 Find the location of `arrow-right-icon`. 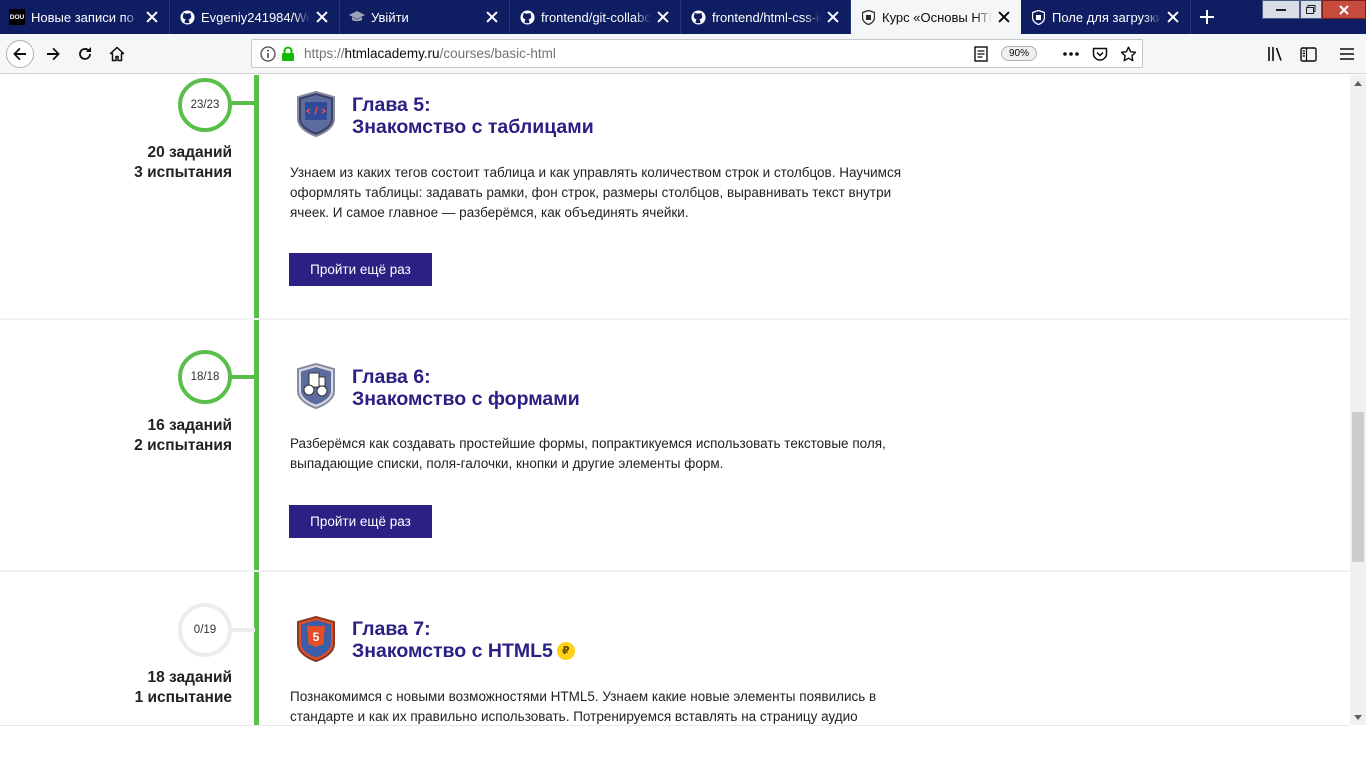

arrow-right-icon is located at coordinates (53, 54).